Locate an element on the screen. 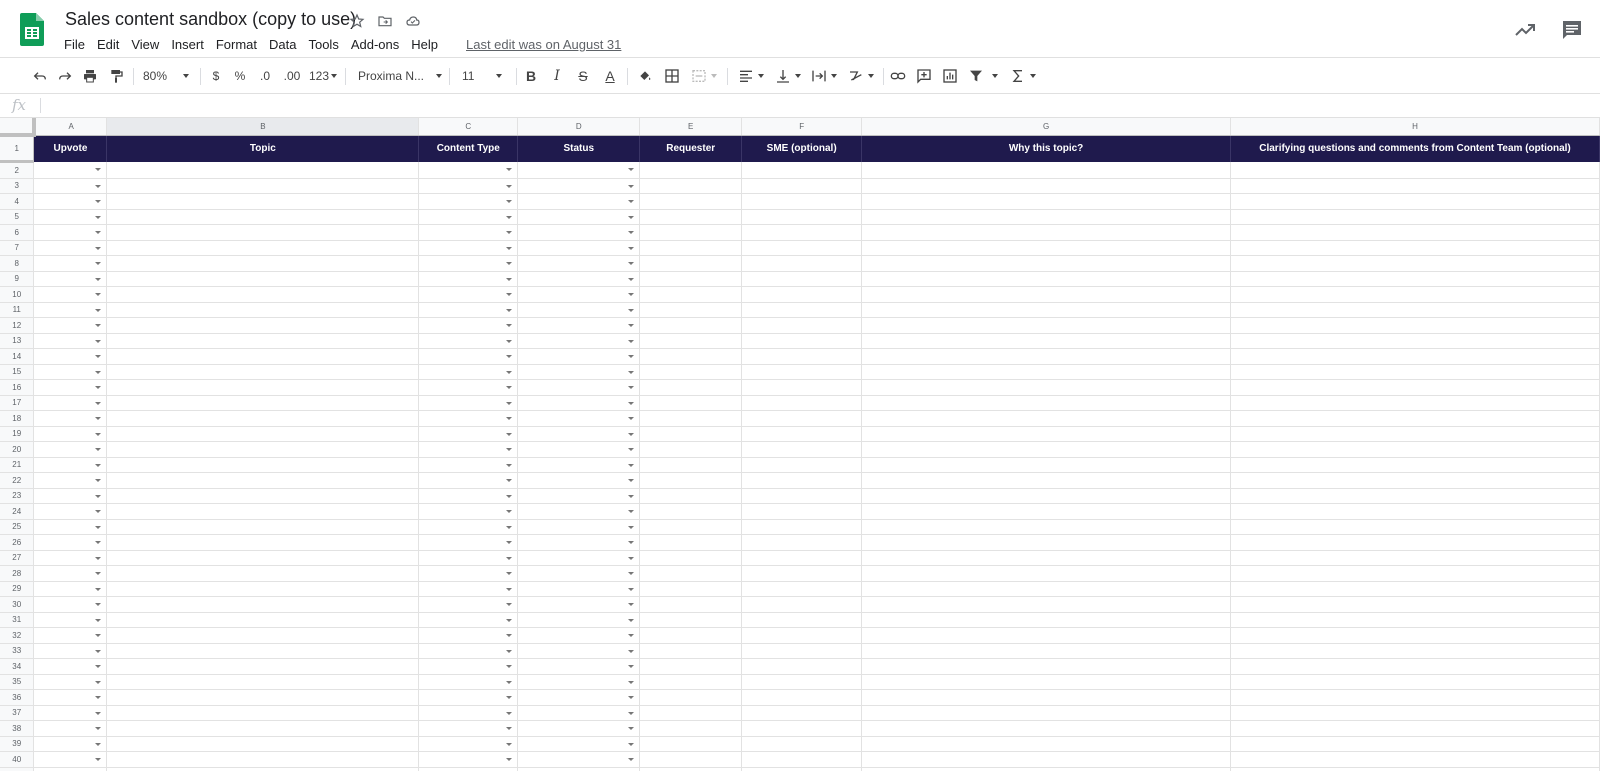 This screenshot has height=771, width=1600. filter-icon is located at coordinates (983, 76).